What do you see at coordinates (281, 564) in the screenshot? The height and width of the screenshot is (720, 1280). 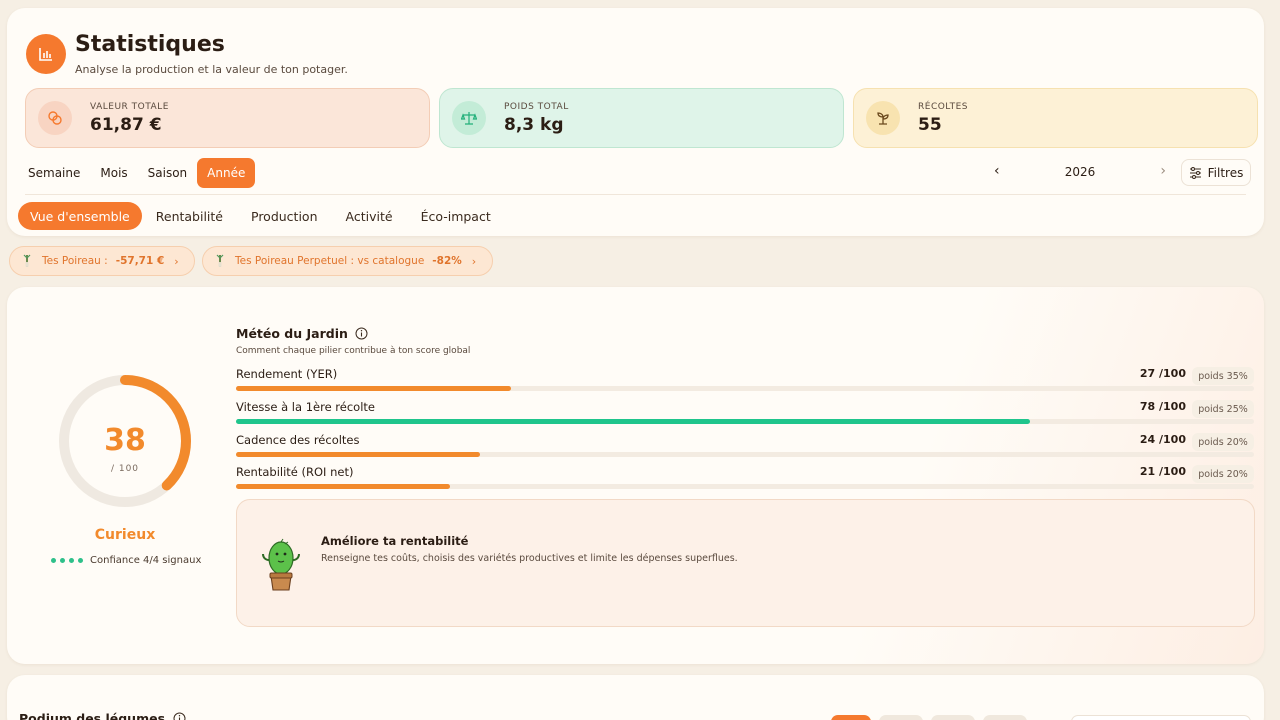 I see `cactus-mascot-icon` at bounding box center [281, 564].